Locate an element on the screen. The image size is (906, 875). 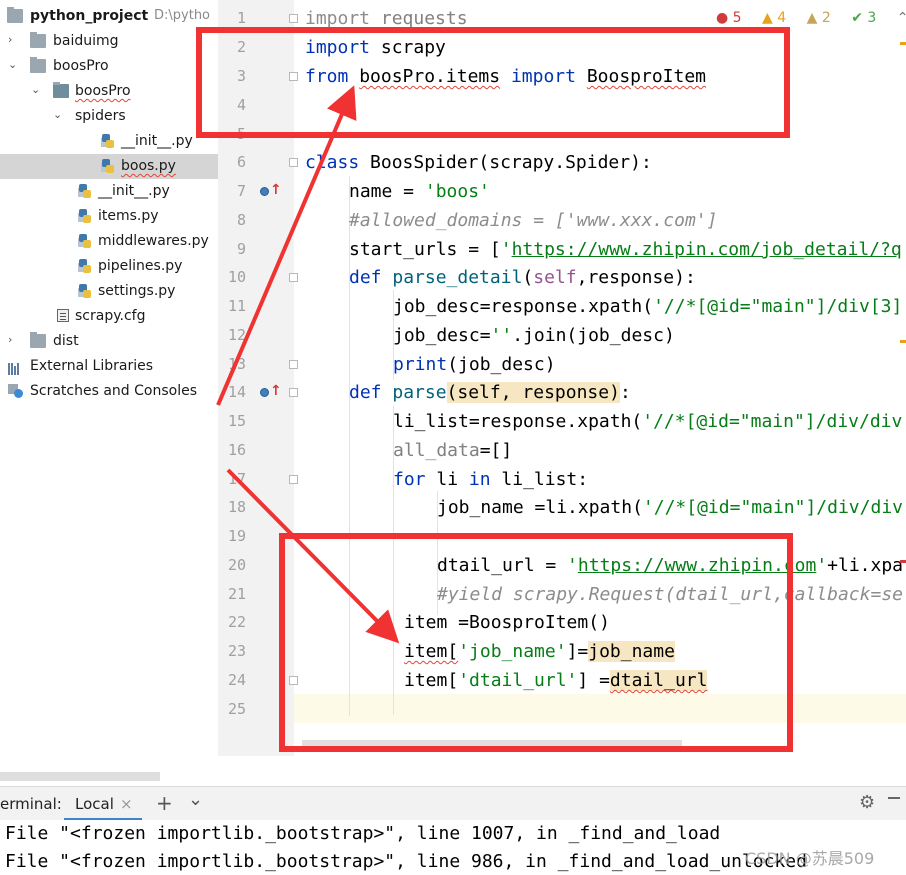
code-line-22: item =BoosproItem() is located at coordinates (507, 622).